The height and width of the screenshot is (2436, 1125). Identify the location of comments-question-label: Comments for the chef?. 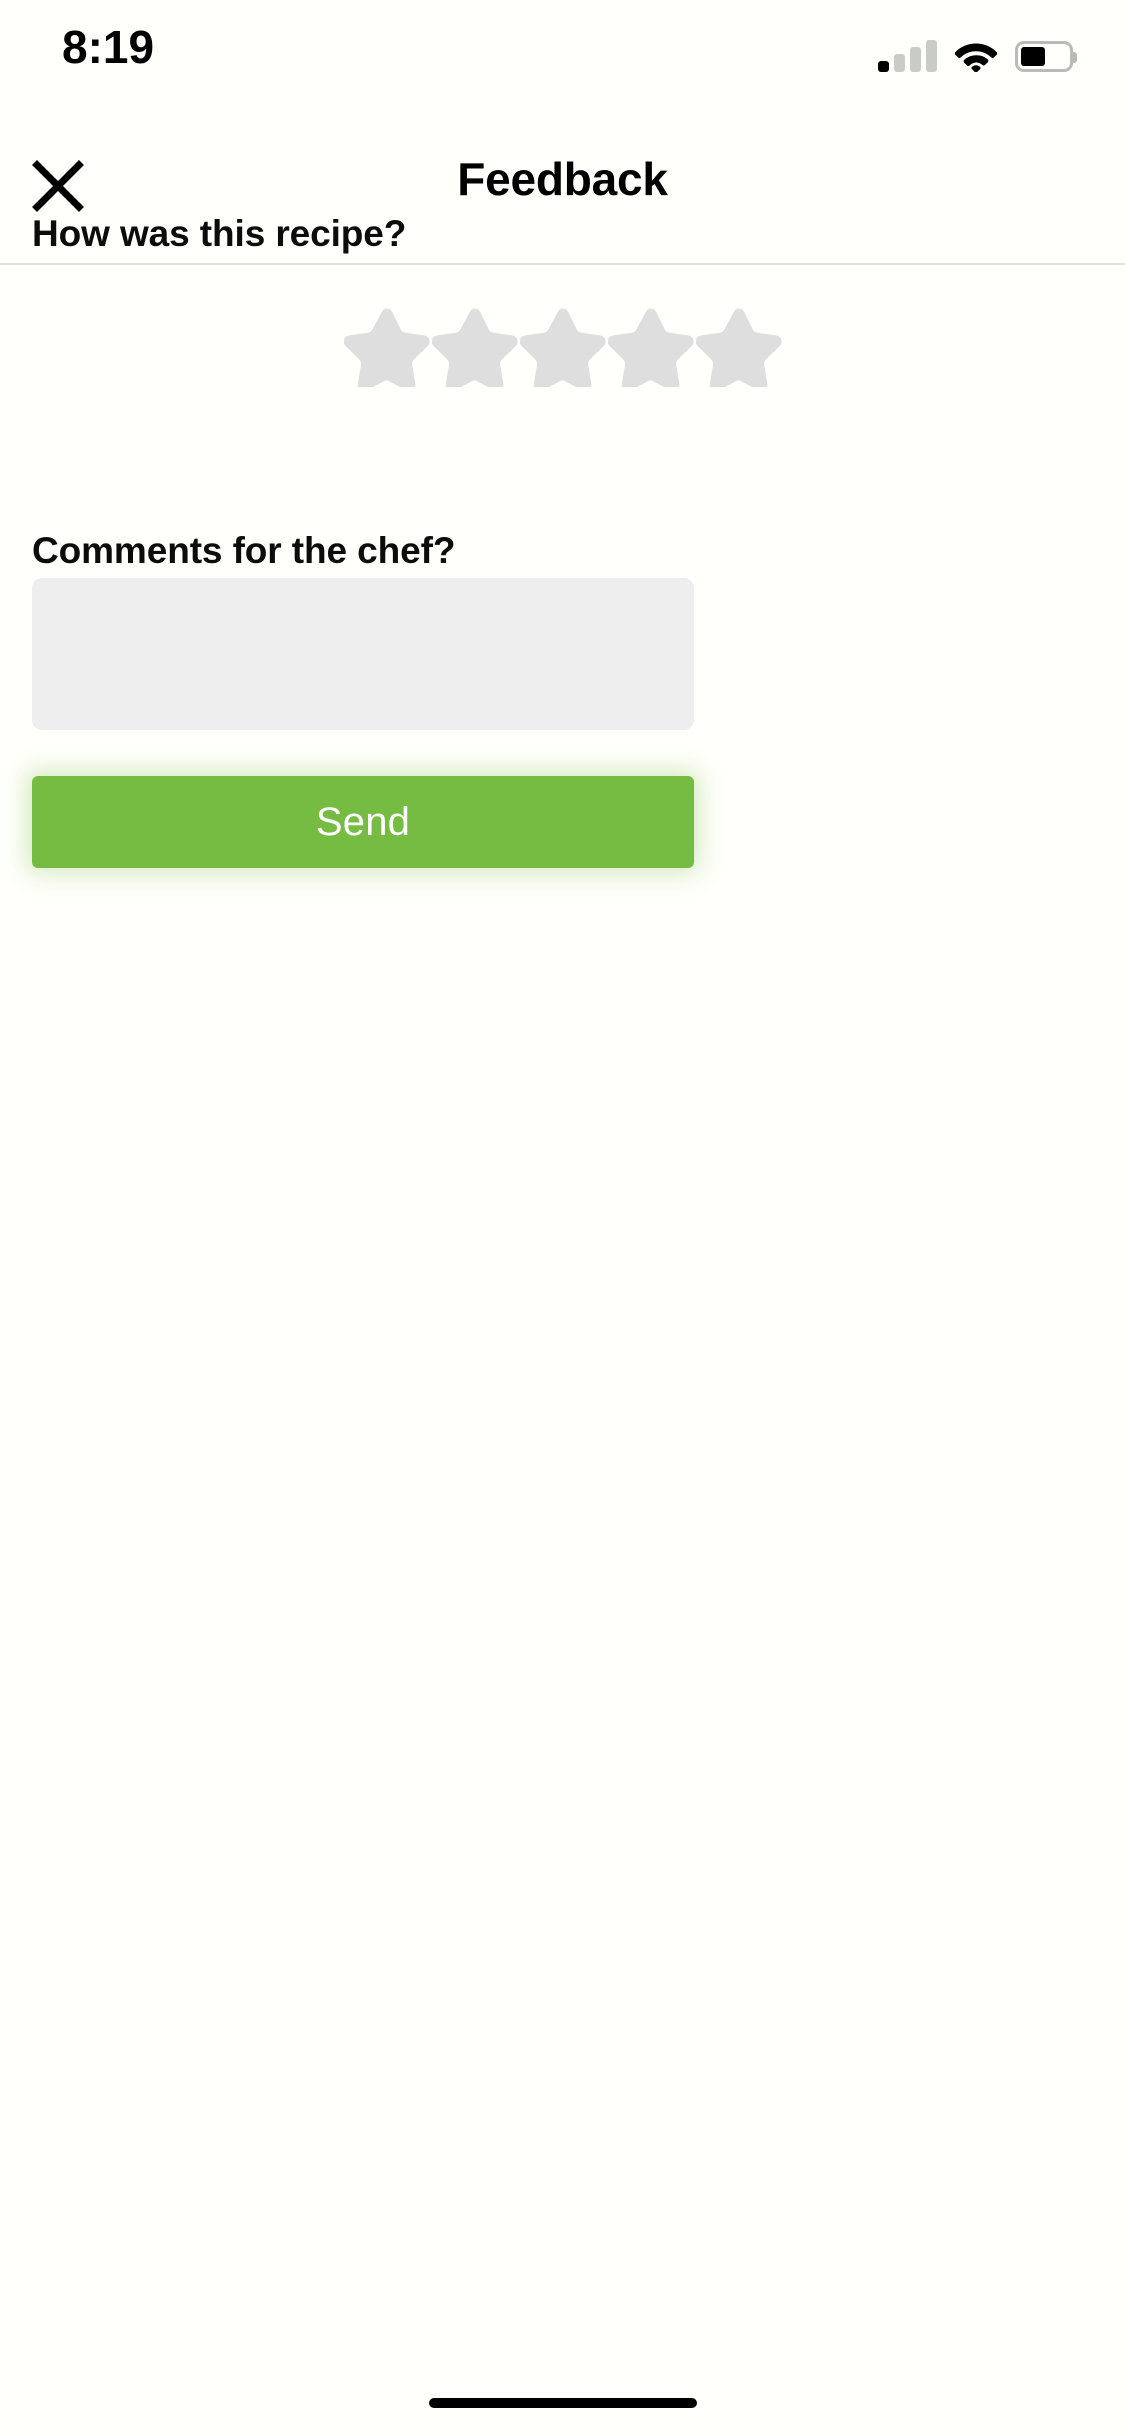
(244, 550).